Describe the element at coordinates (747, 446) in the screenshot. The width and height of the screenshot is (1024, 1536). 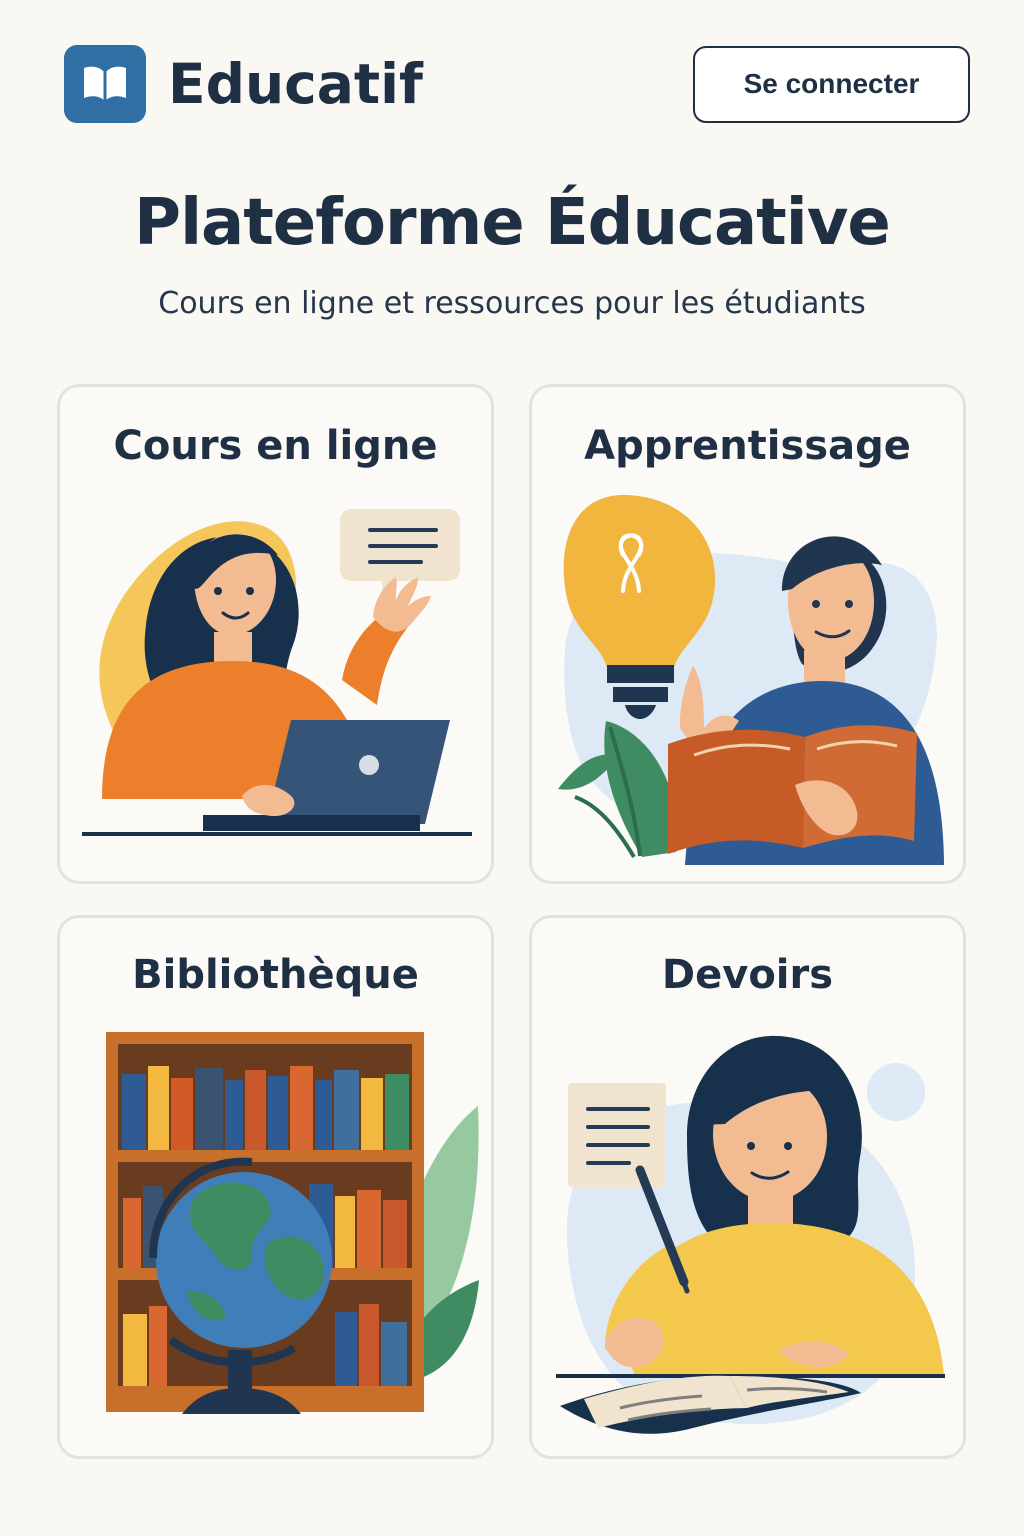
I see `card-title: Apprentissage` at that location.